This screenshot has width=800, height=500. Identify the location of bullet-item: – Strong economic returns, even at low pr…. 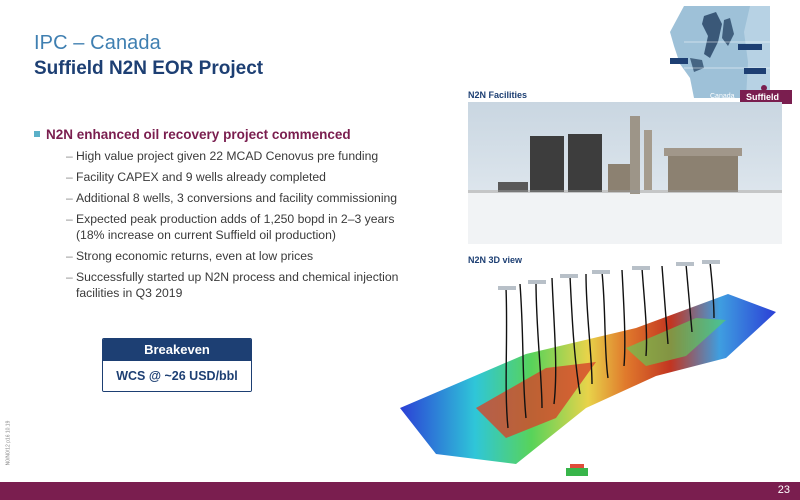
(246, 256).